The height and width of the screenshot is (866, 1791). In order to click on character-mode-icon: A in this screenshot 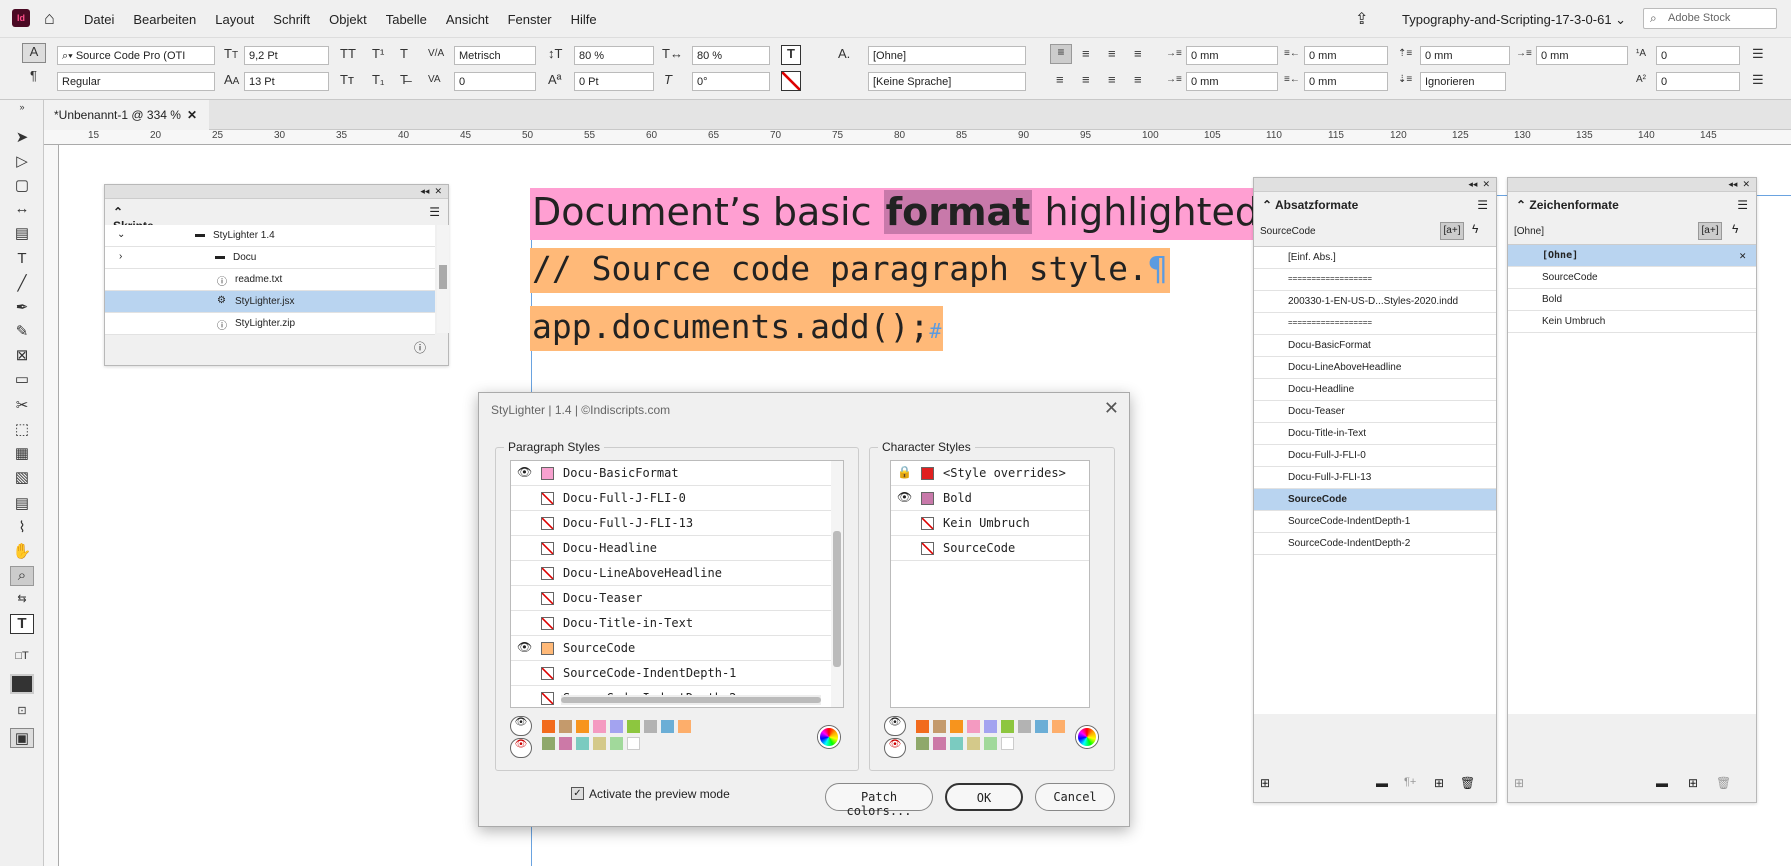, I will do `click(34, 53)`.